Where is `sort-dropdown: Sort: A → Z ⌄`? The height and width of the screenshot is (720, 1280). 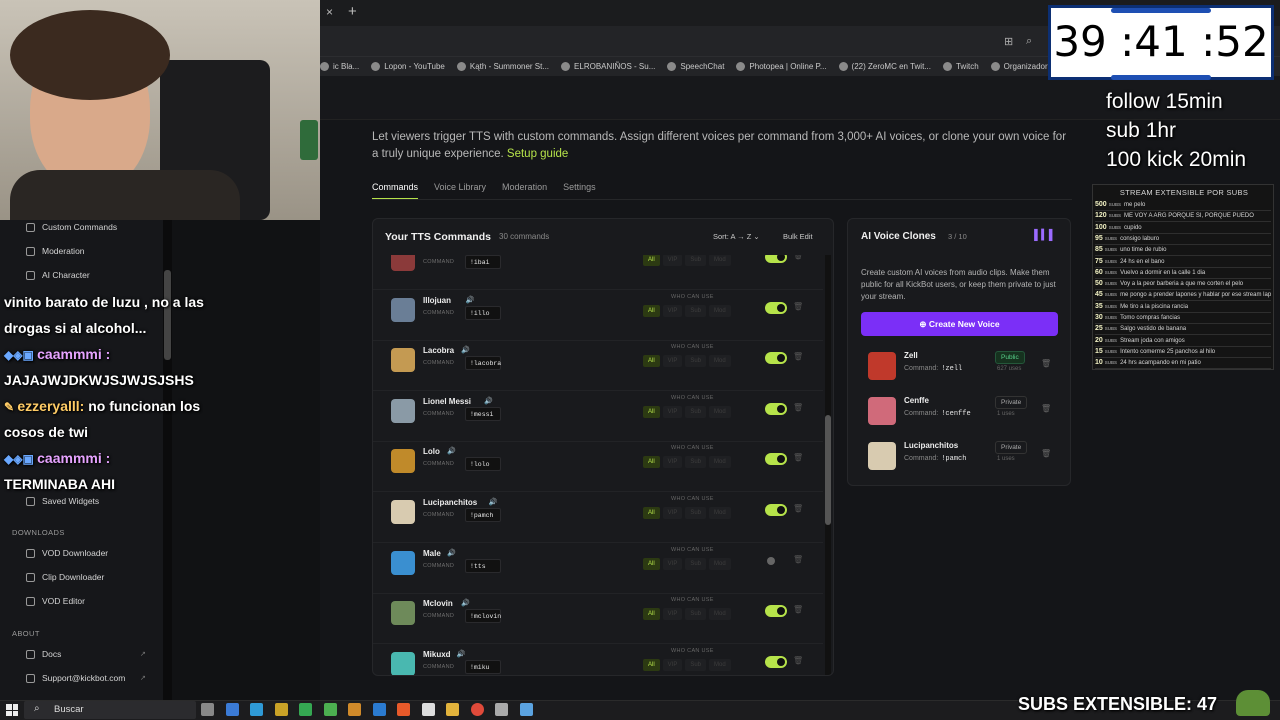 sort-dropdown: Sort: A → Z ⌄ is located at coordinates (736, 236).